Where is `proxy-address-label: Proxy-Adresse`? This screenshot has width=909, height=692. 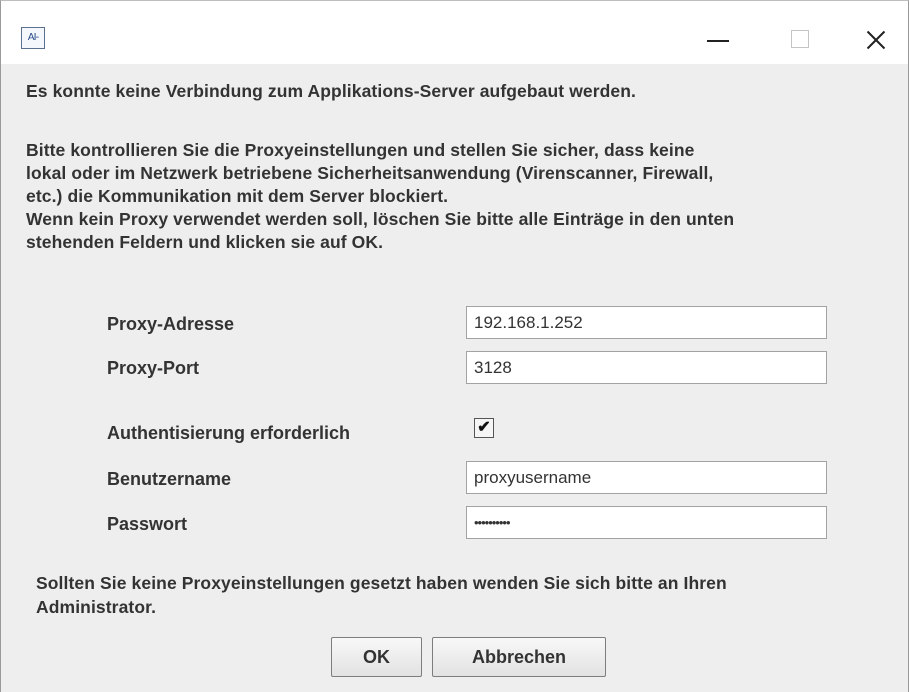
proxy-address-label: Proxy-Adresse is located at coordinates (171, 324).